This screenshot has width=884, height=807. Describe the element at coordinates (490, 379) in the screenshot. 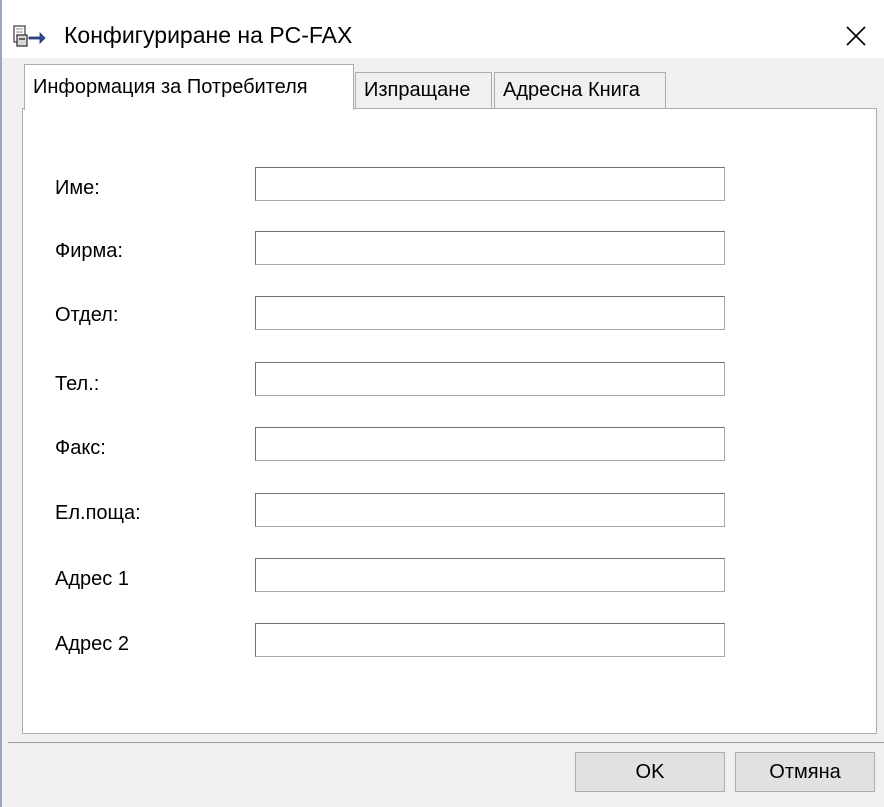

I see `phone-field` at that location.